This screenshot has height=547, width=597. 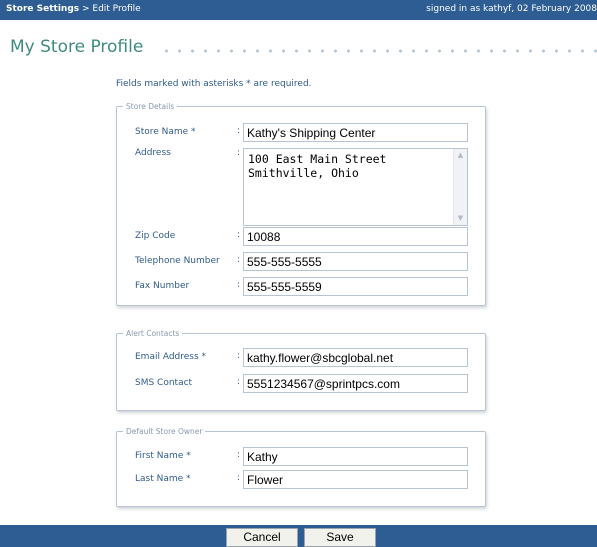 What do you see at coordinates (460, 155) in the screenshot?
I see `scroll-up-icon: ▲` at bounding box center [460, 155].